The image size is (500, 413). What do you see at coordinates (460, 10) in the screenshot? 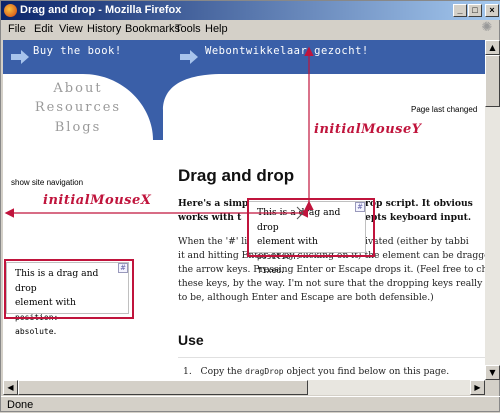
I see `minimize-button: _` at bounding box center [460, 10].